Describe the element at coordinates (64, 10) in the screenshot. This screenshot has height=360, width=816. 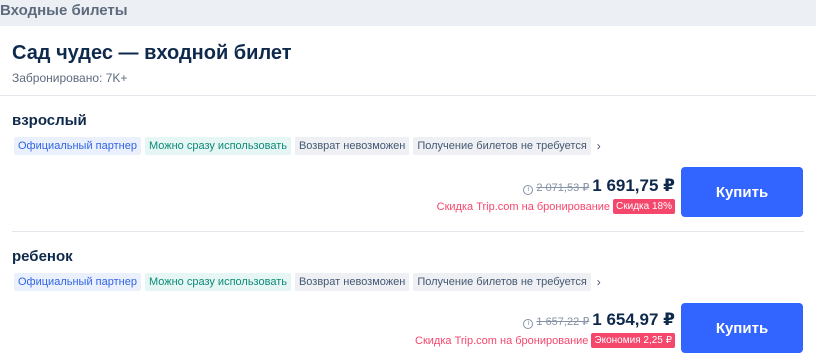
I see `section-title: Входные билеты` at that location.